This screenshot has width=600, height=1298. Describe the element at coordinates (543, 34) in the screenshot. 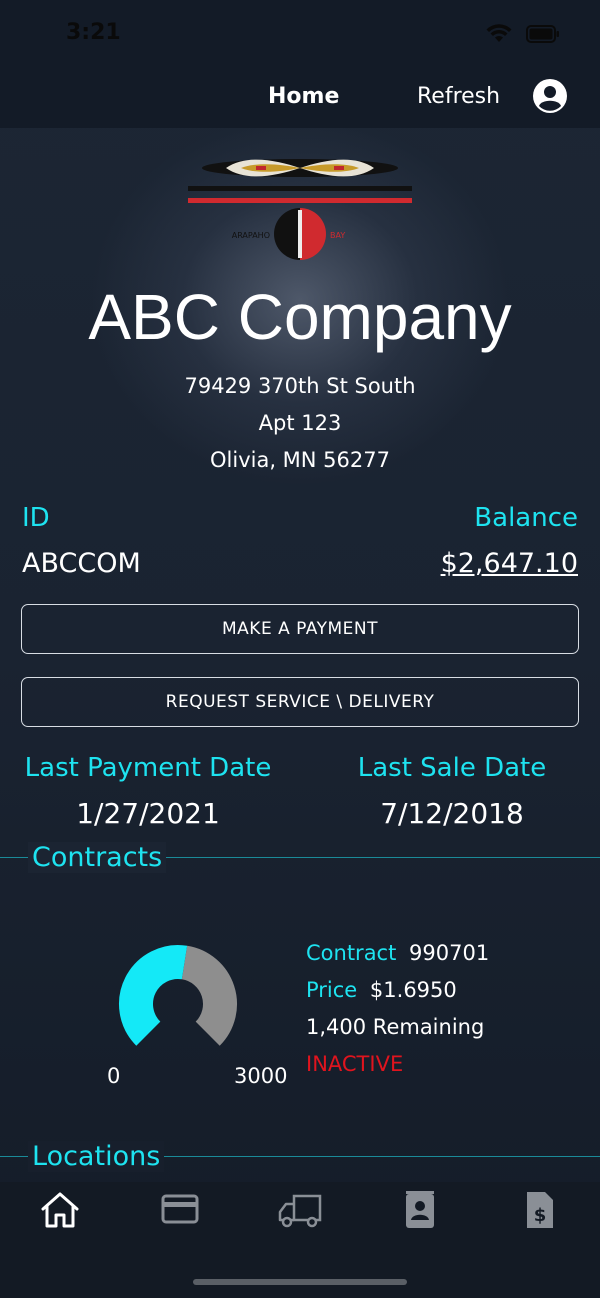

I see `battery-icon` at that location.